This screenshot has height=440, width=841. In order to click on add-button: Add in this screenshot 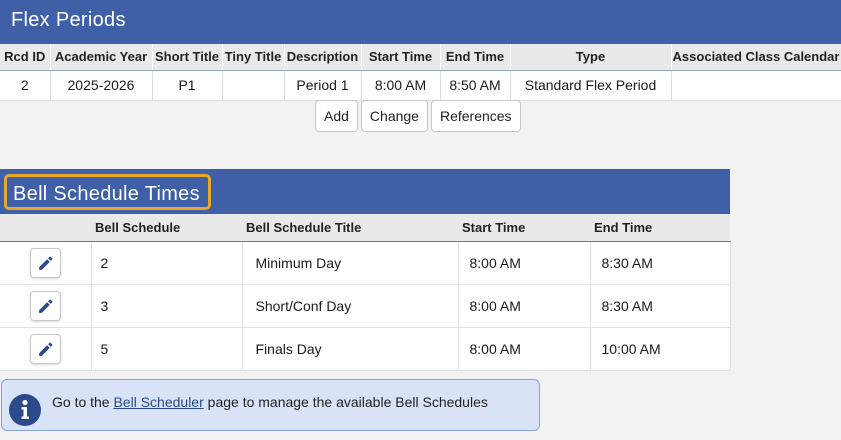, I will do `click(336, 116)`.